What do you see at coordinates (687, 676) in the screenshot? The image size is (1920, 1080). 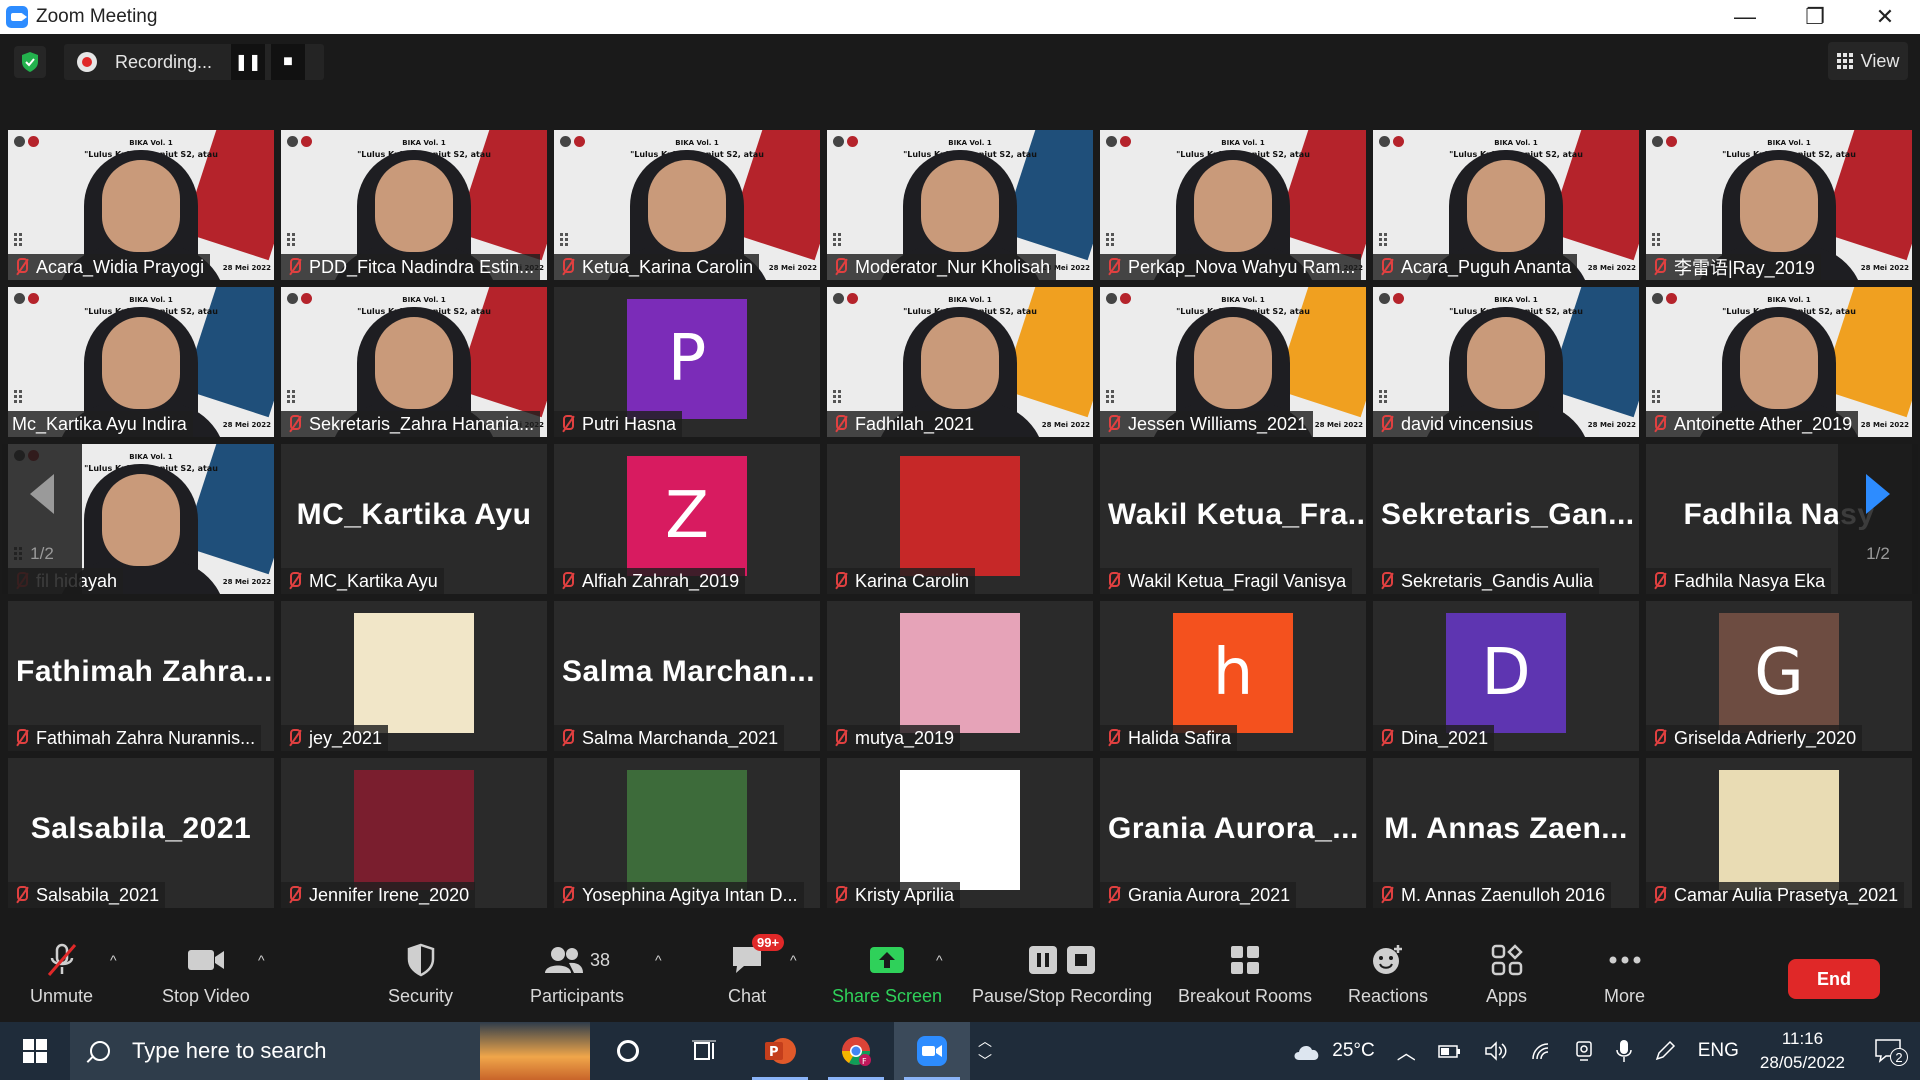 I see `participant-tile: Salma Marchan... Salma Marchanda_2021` at bounding box center [687, 676].